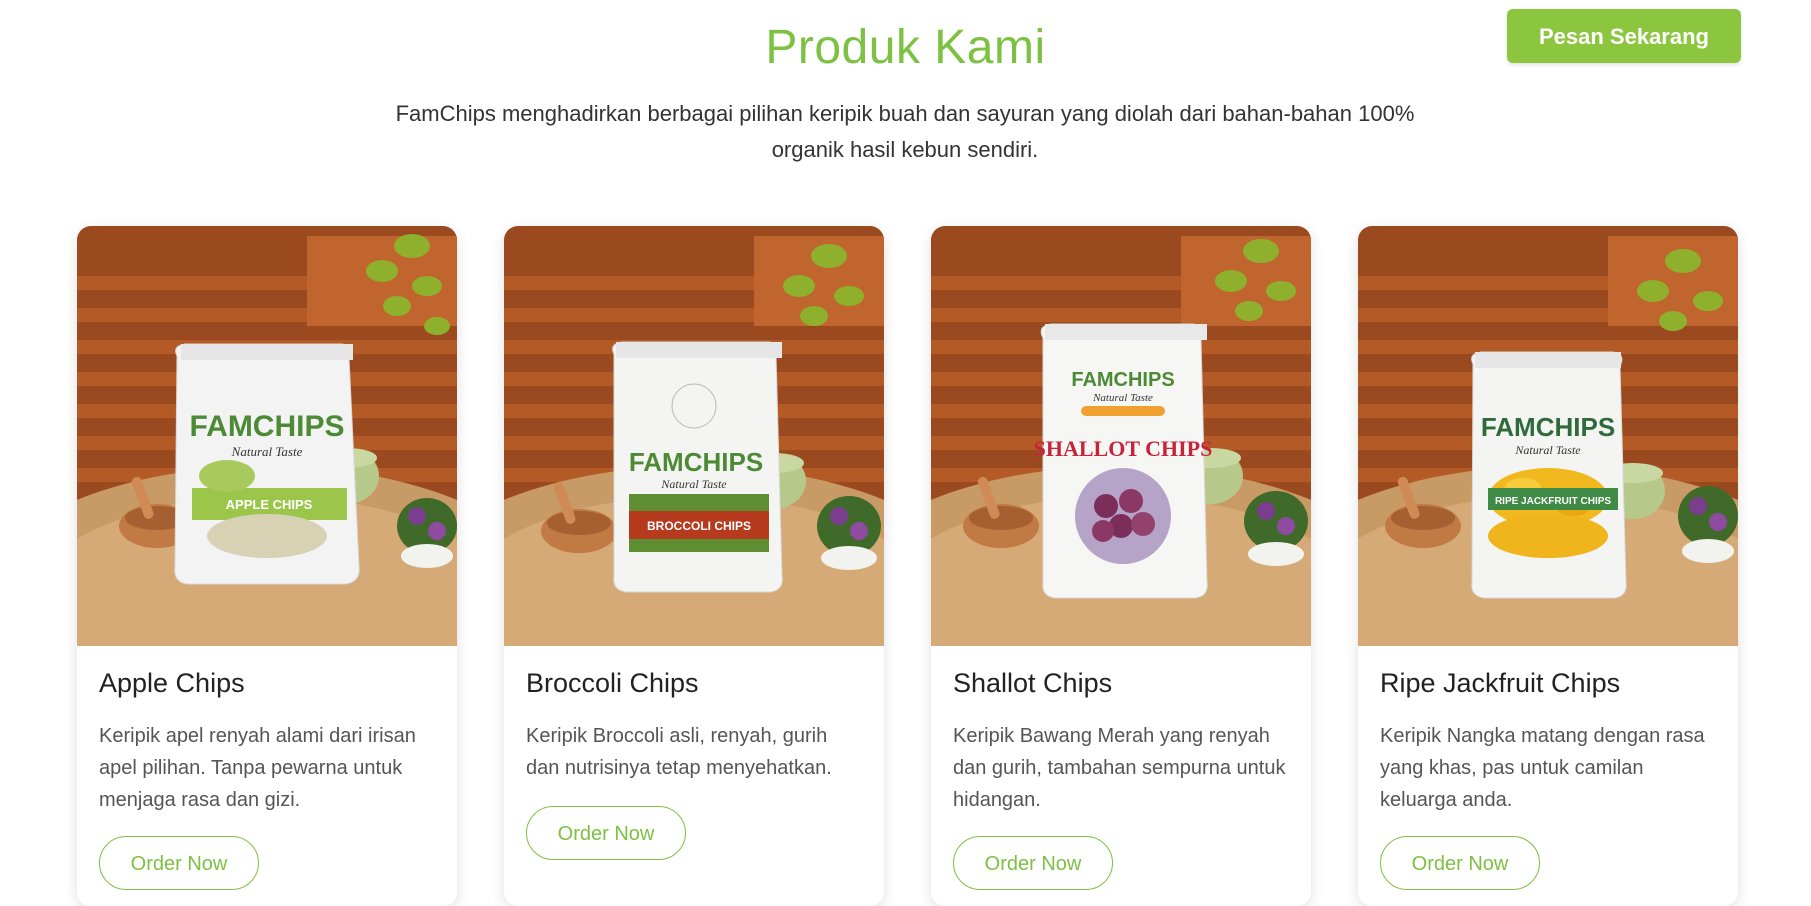  Describe the element at coordinates (612, 683) in the screenshot. I see `product-name: Broccoli Chips` at that location.